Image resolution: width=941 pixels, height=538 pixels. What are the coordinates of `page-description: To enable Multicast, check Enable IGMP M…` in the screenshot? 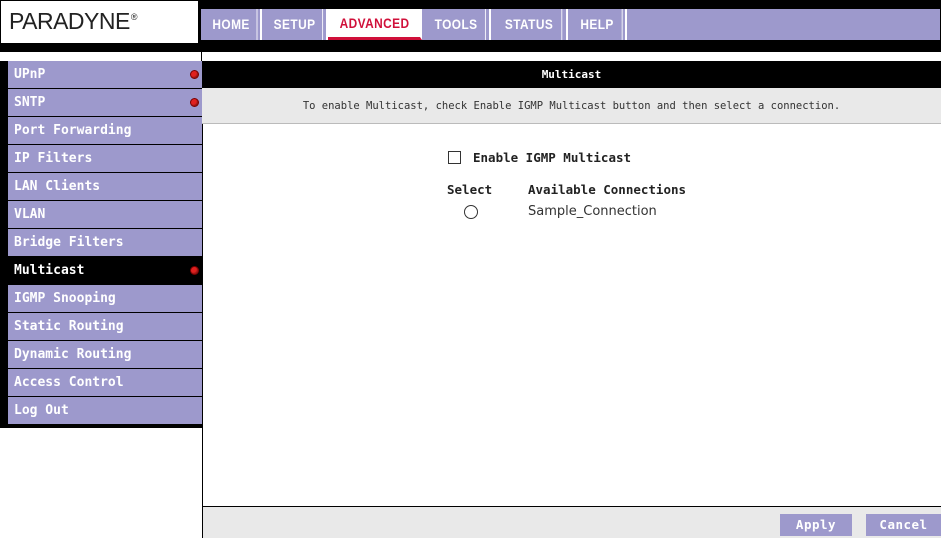 It's located at (571, 106).